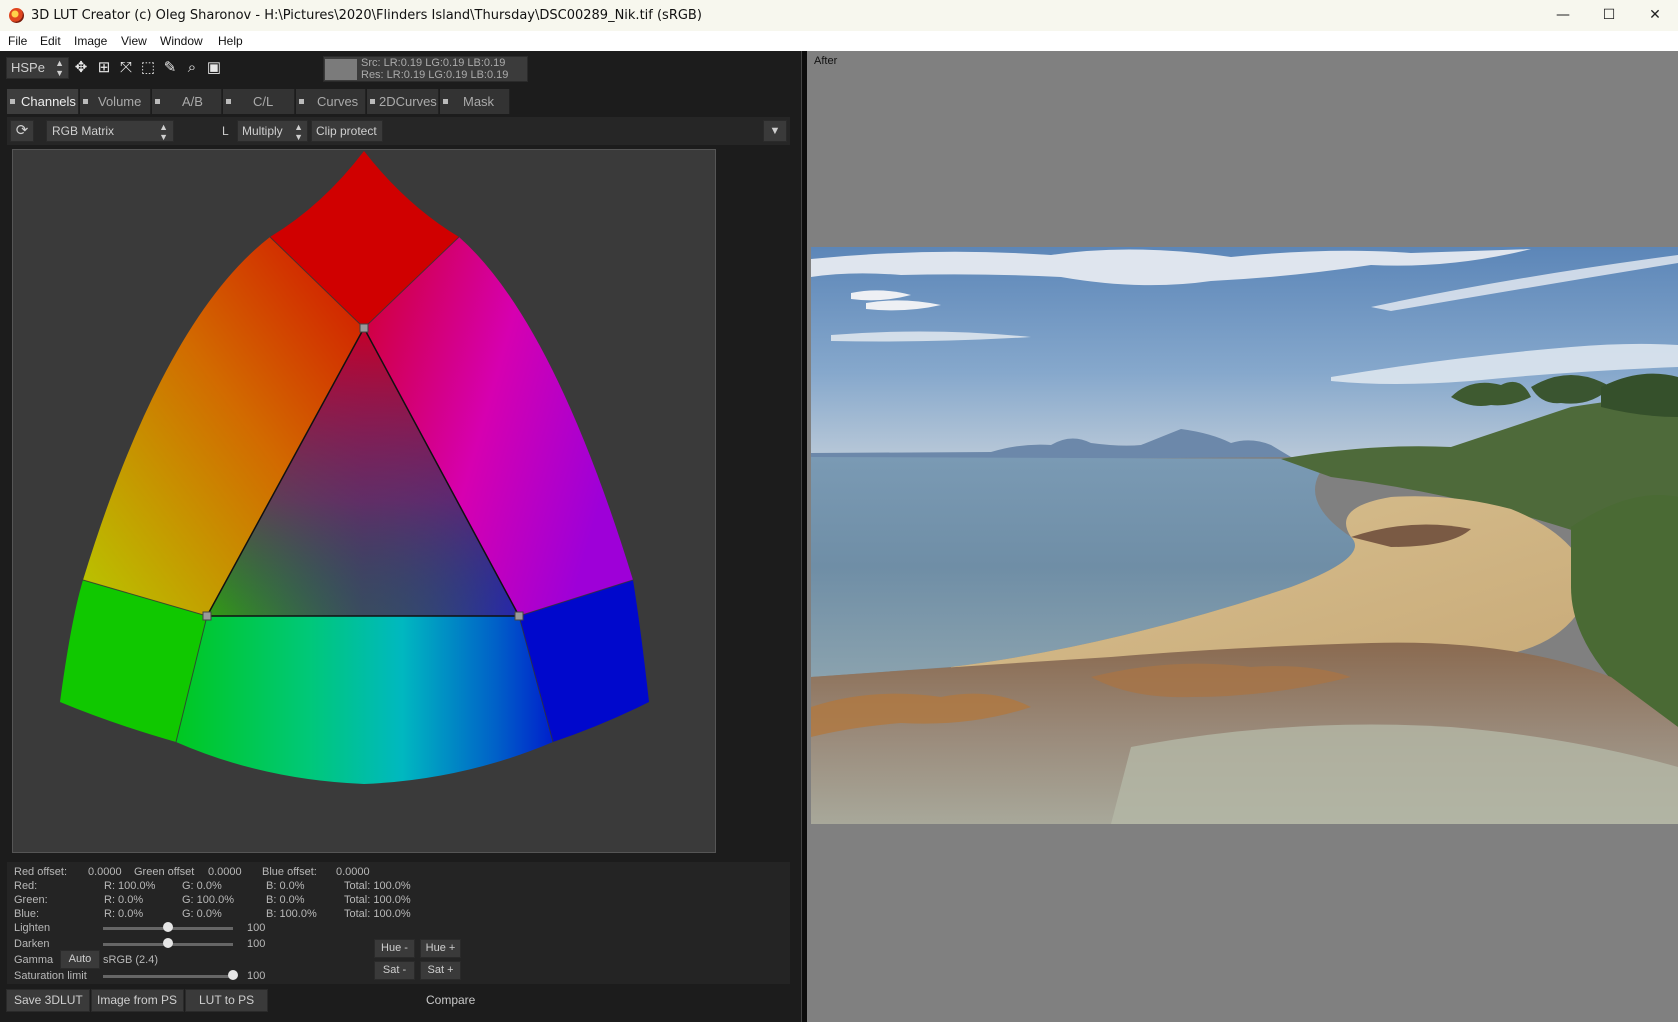 The image size is (1678, 1022). What do you see at coordinates (208, 900) in the screenshot?
I see `green-row-g: G: 100.0%` at bounding box center [208, 900].